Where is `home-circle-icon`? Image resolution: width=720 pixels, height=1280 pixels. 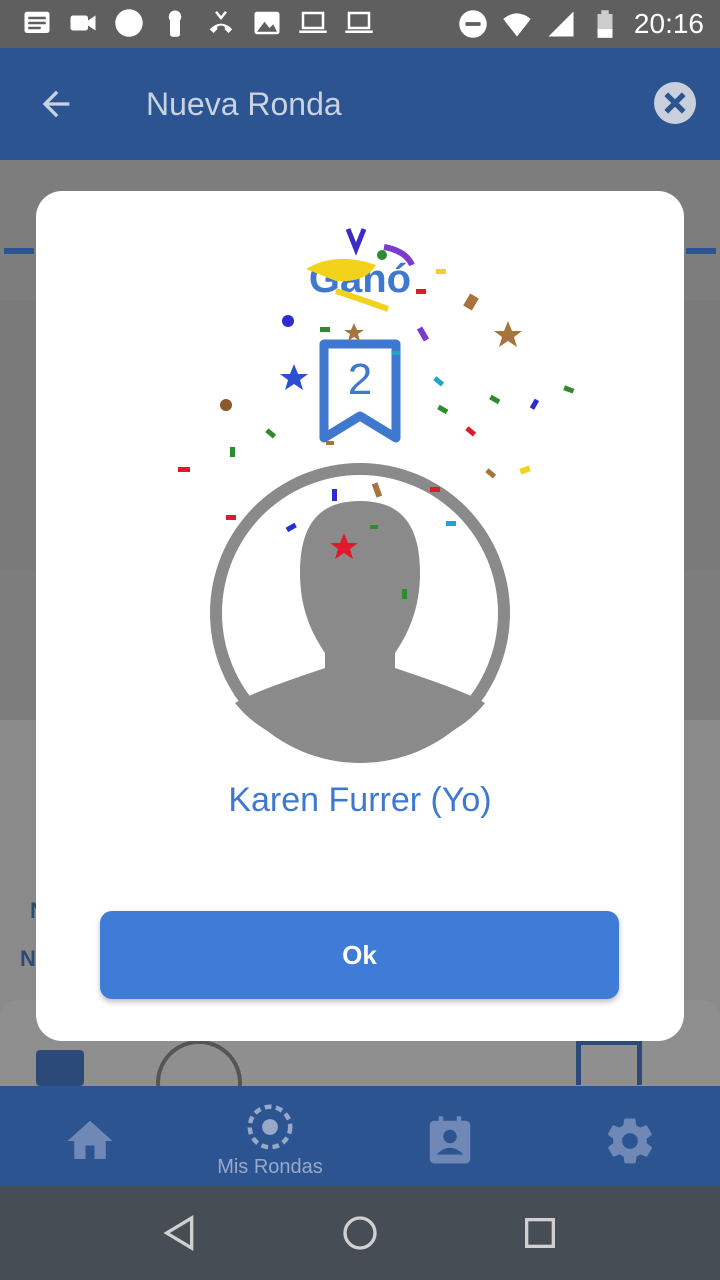
home-circle-icon is located at coordinates (360, 1233).